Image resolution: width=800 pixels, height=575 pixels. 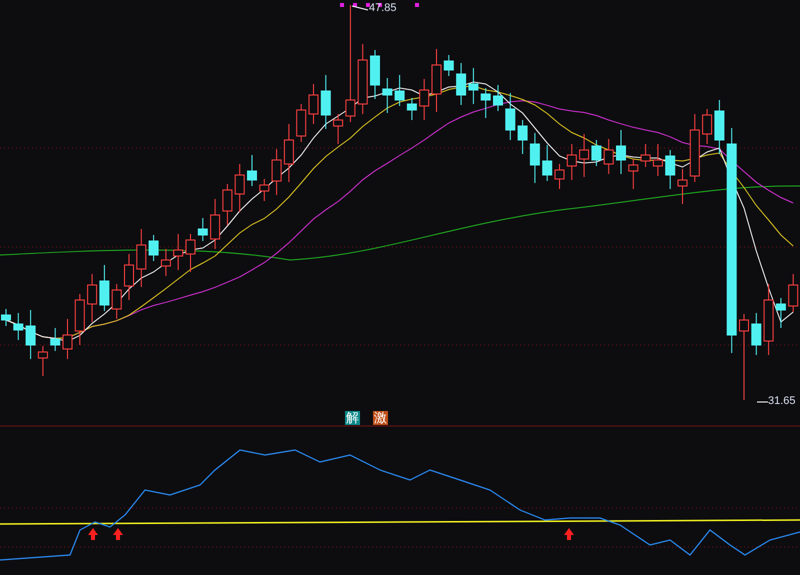 What do you see at coordinates (360, 8) in the screenshot?
I see `leader-line` at bounding box center [360, 8].